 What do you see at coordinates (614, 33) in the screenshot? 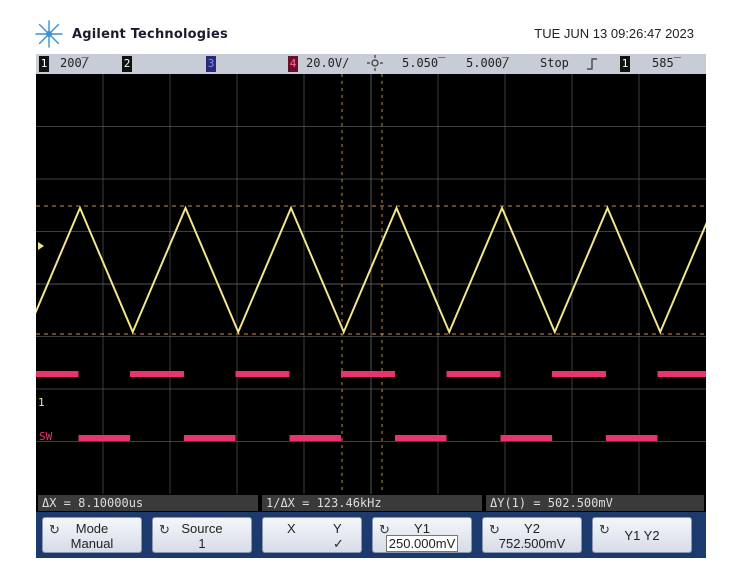
I see `datetime: TUE JUN 13 09:26:47 2023` at bounding box center [614, 33].